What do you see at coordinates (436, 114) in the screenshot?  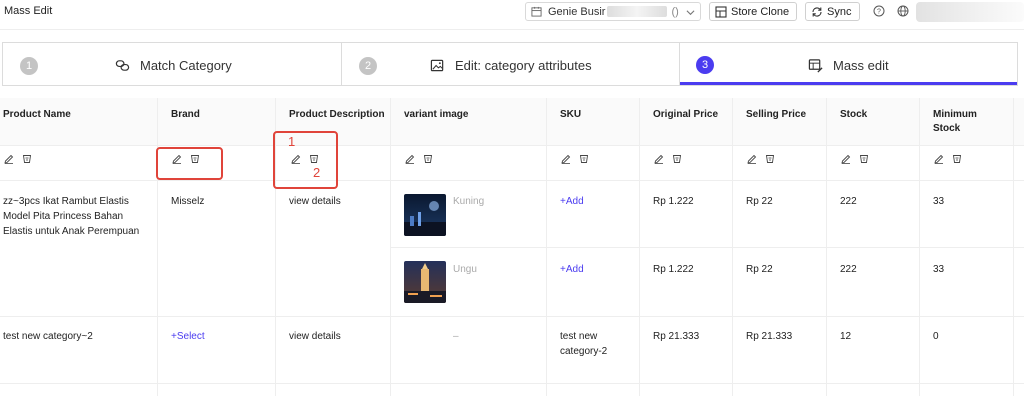 I see `col-header-variant-image: variant image` at bounding box center [436, 114].